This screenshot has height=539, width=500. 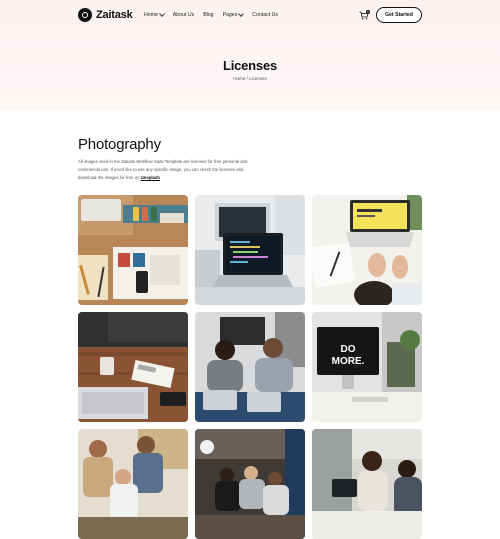 I want to click on nav-item-blog: Blog, so click(x=208, y=15).